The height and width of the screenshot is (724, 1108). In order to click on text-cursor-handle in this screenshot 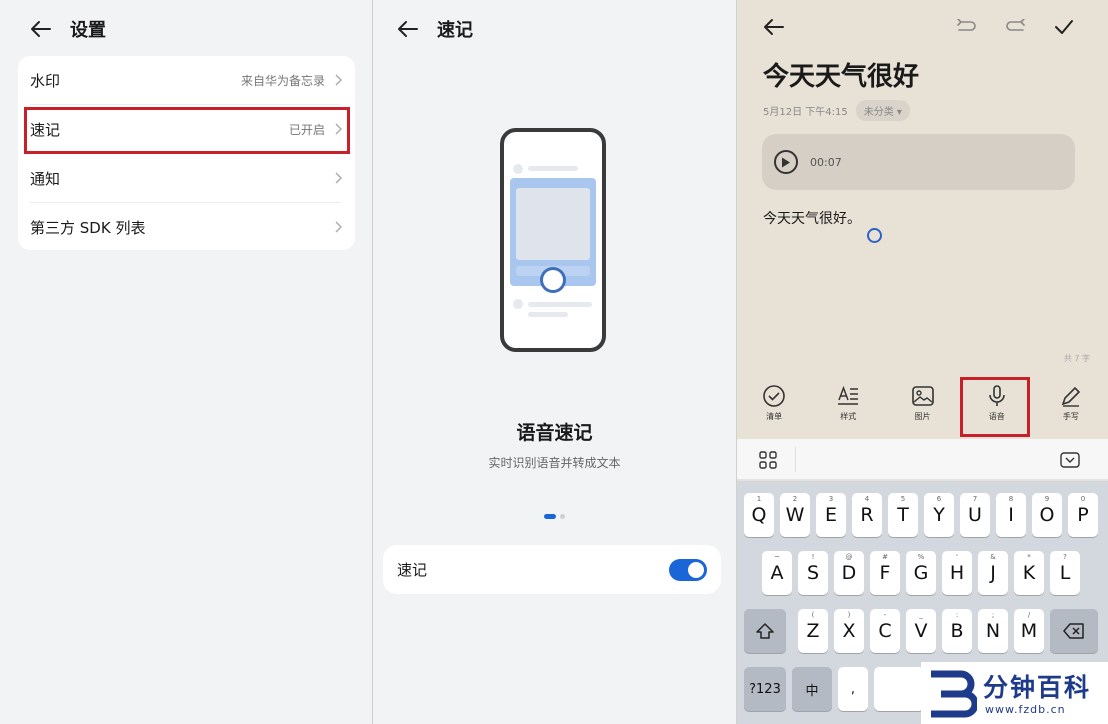, I will do `click(874, 235)`.